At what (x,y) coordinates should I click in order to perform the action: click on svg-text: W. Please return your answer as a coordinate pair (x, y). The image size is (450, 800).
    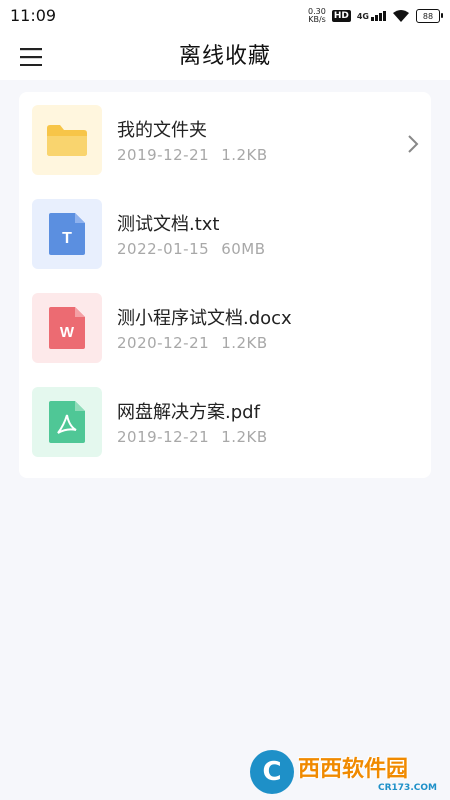
    Looking at the image, I should click on (67, 332).